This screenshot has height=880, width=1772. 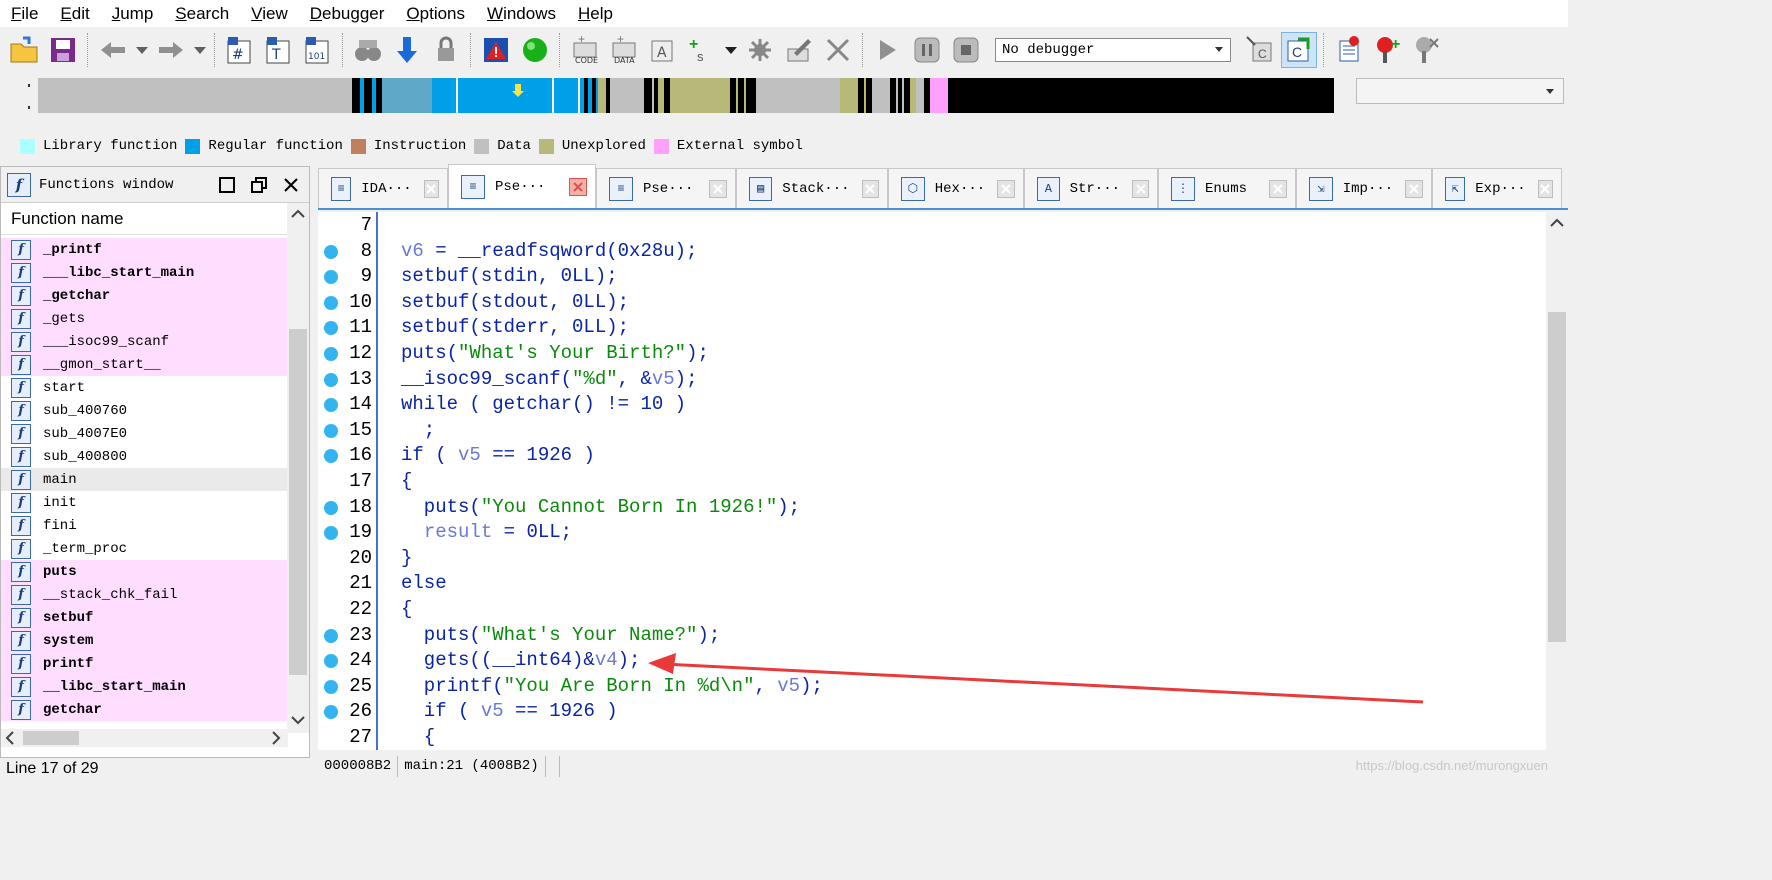 I want to click on function-row: f ___isoc99_scanf, so click(x=144, y=341).